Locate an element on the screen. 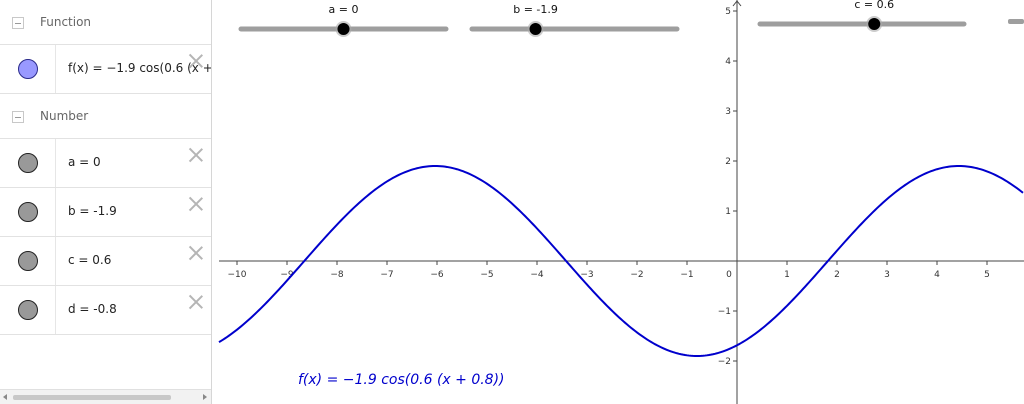 Image resolution: width=1024 pixels, height=404 pixels. sliders: a = 0 b = -1.9 c = 0.6 is located at coordinates (602, 18).